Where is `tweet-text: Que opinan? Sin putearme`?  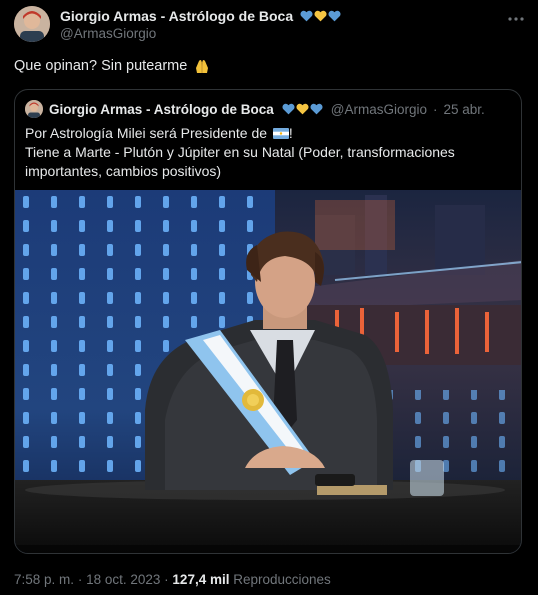 tweet-text: Que opinan? Sin putearme is located at coordinates (112, 66).